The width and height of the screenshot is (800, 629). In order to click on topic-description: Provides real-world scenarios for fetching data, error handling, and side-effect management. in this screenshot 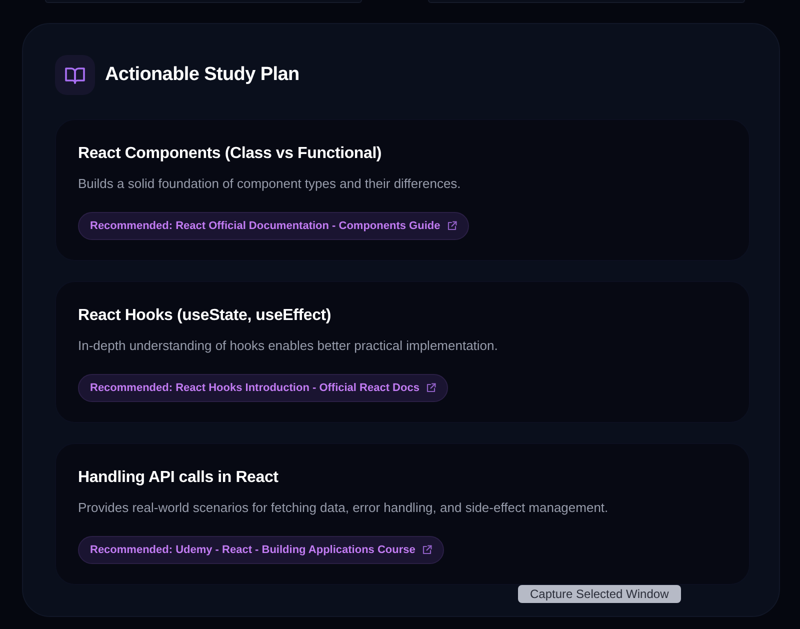, I will do `click(344, 508)`.